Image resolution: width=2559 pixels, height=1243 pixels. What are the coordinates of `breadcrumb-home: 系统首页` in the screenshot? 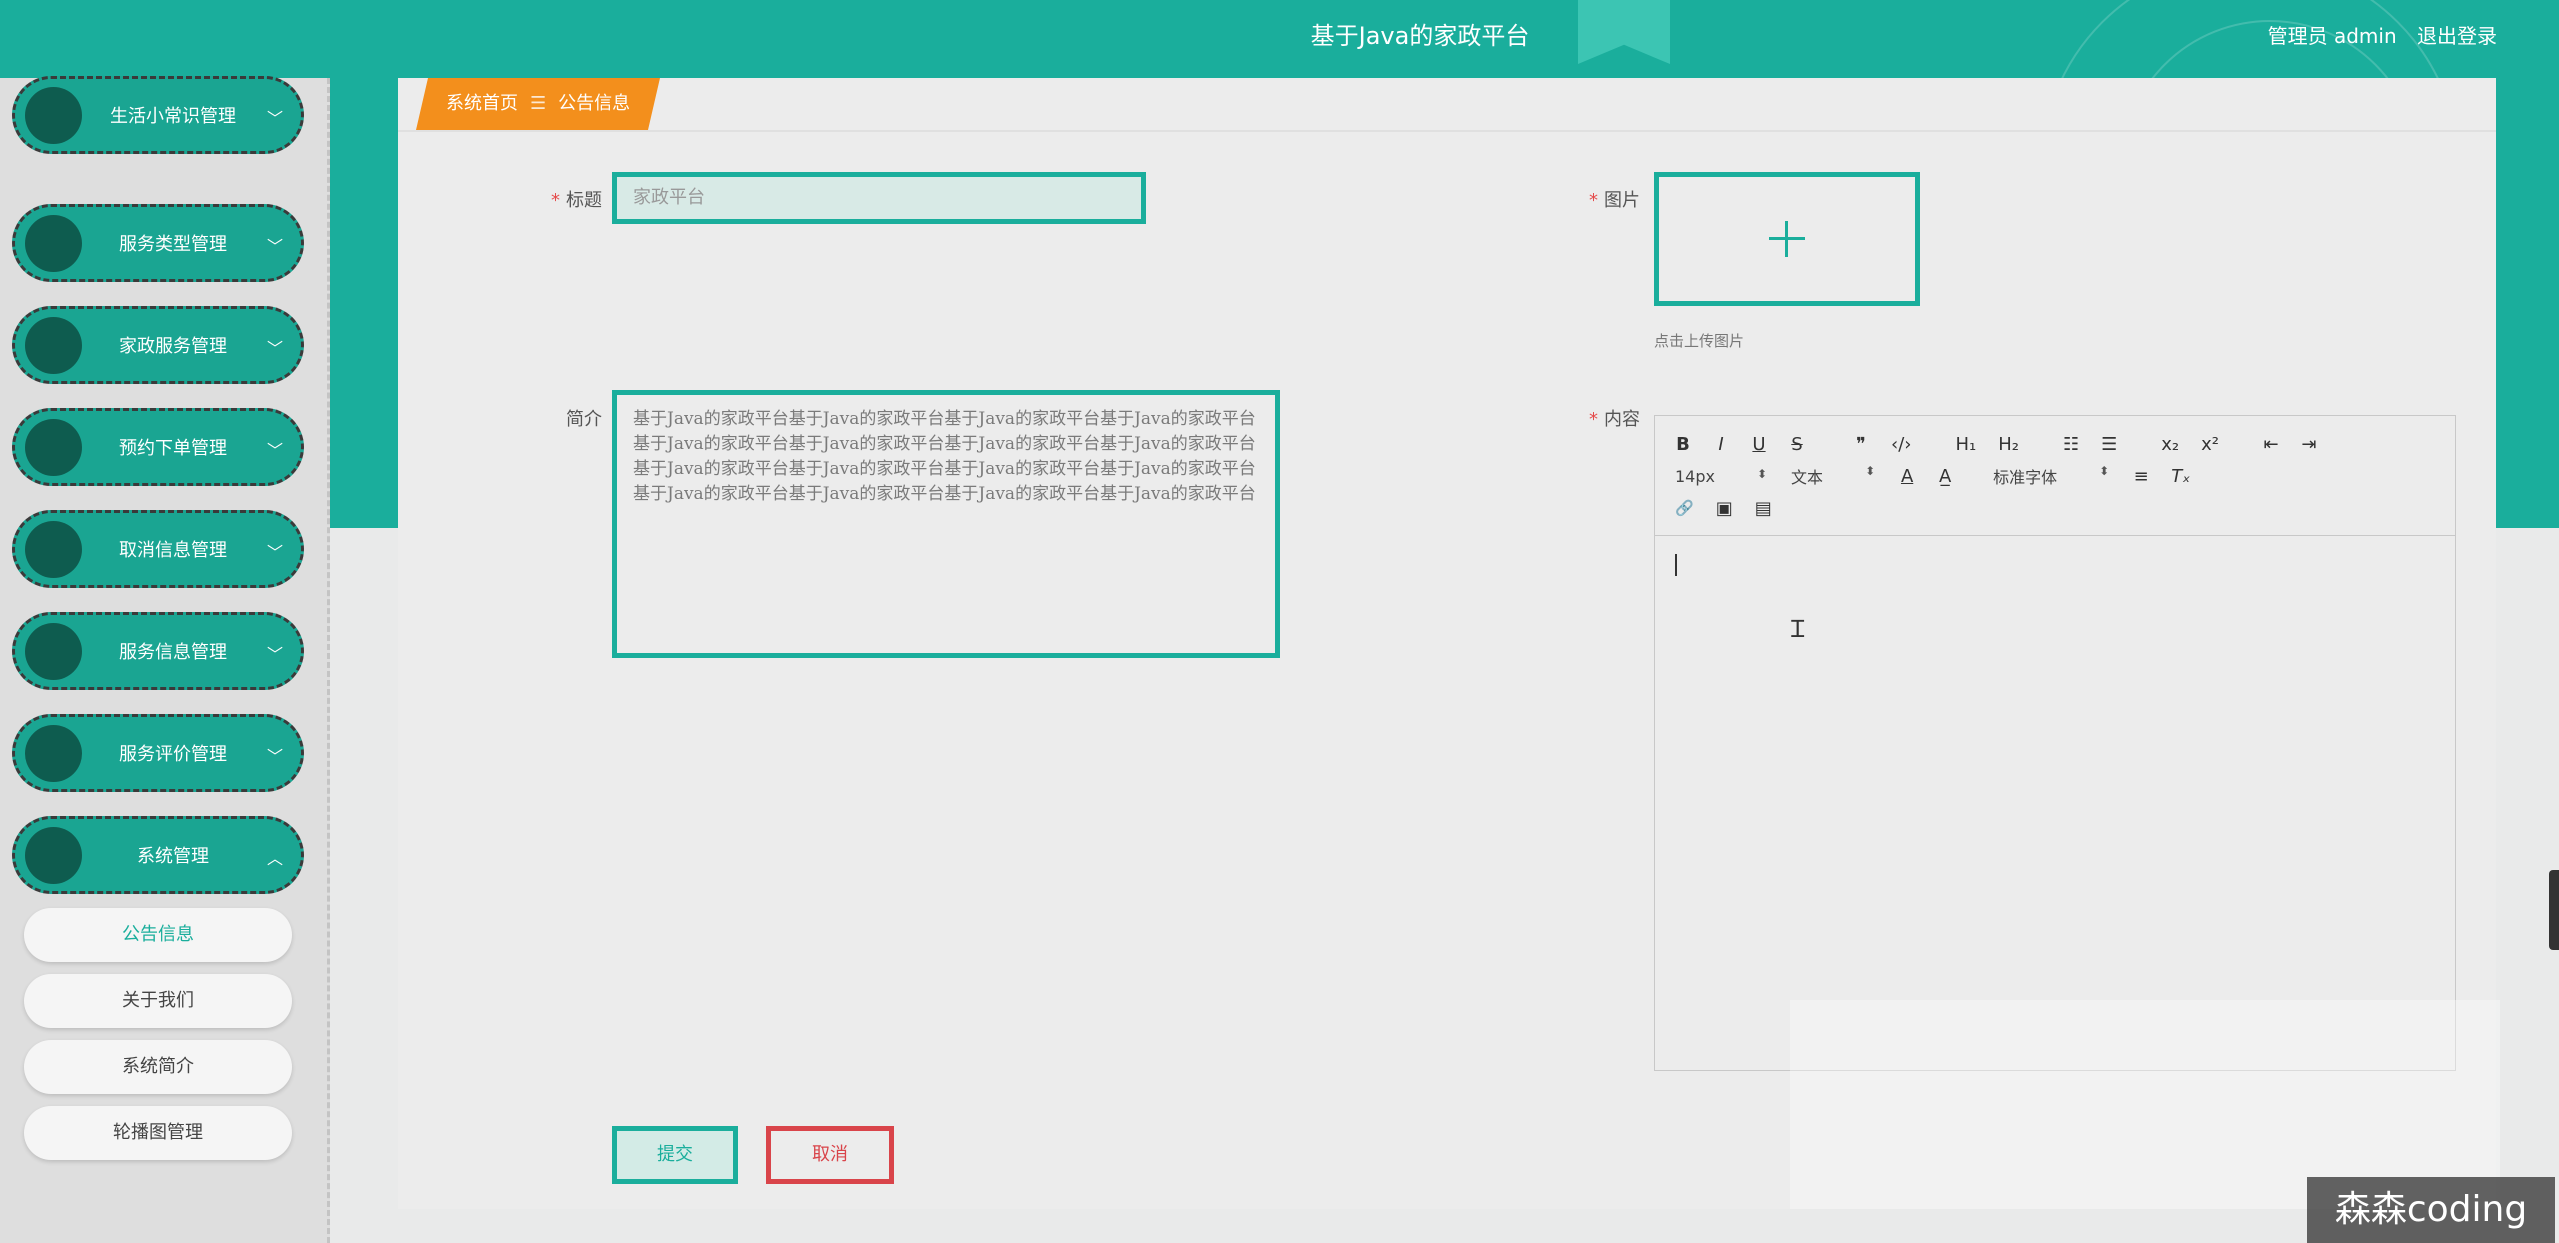 It's located at (482, 103).